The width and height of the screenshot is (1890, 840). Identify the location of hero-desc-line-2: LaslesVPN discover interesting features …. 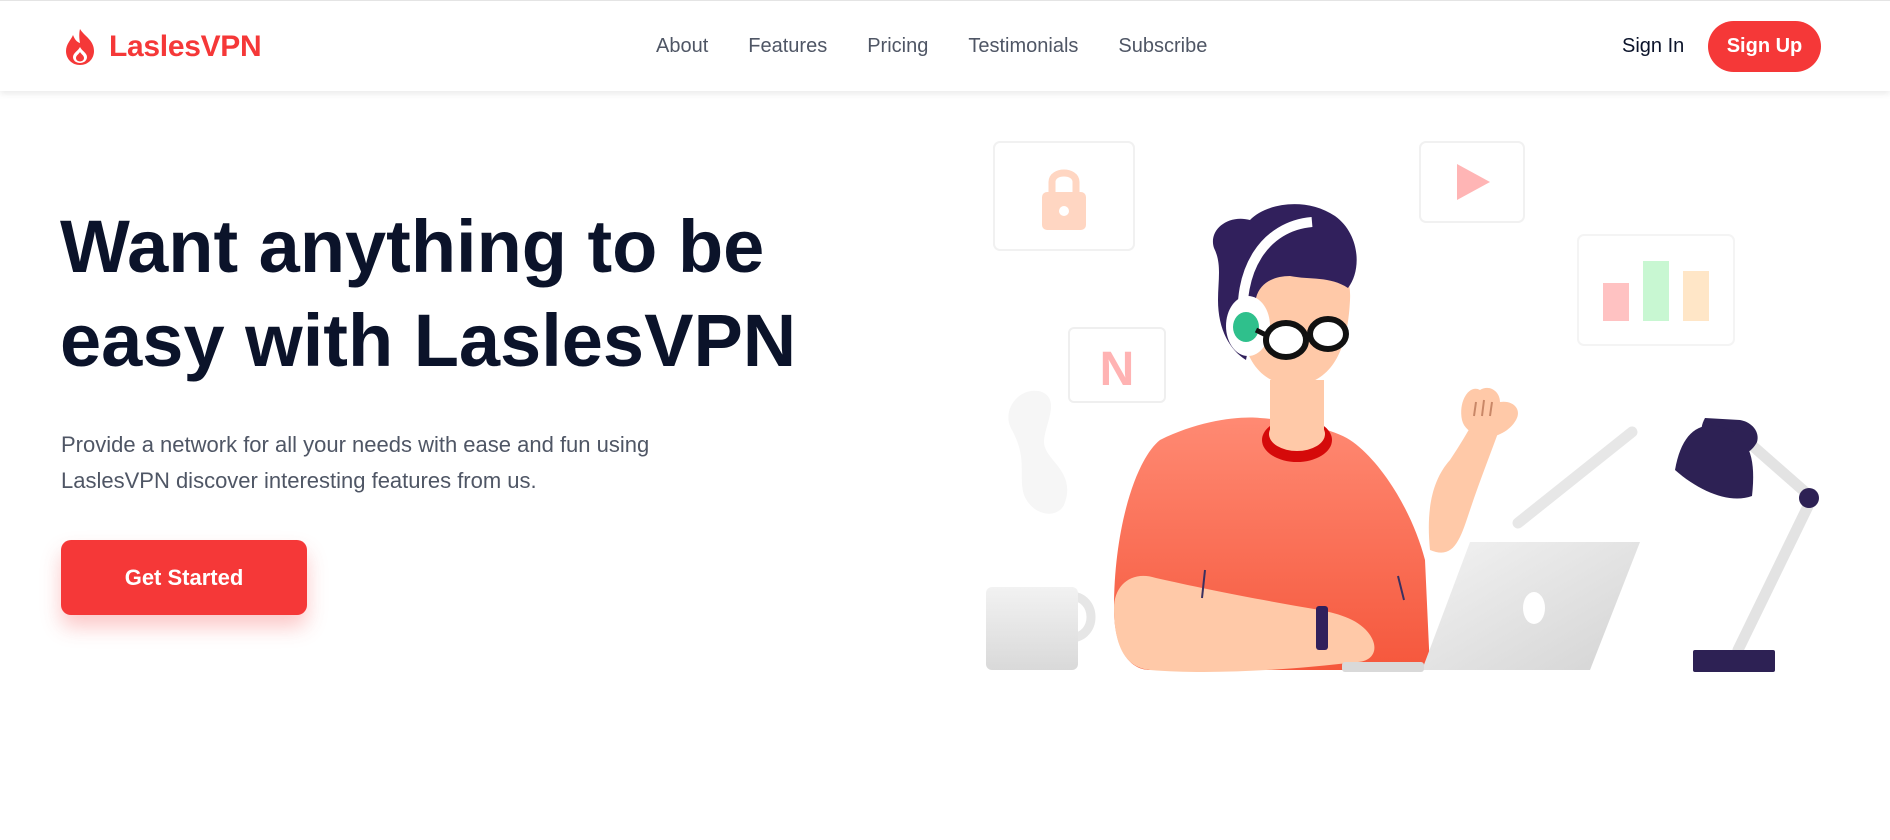
(299, 480).